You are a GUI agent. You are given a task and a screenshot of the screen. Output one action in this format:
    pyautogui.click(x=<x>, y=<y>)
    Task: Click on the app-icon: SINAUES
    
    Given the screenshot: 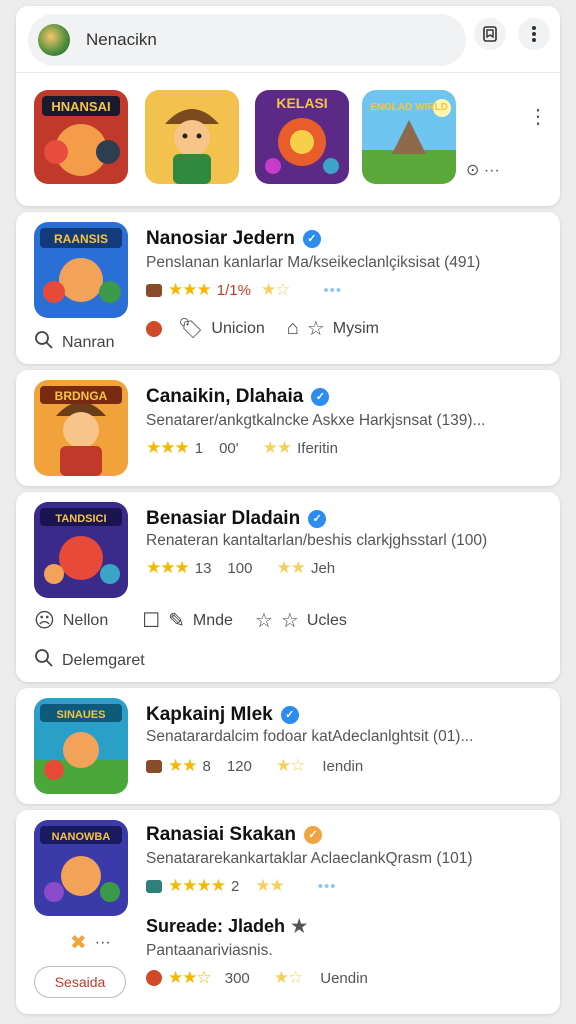 What is the action you would take?
    pyautogui.click(x=81, y=746)
    